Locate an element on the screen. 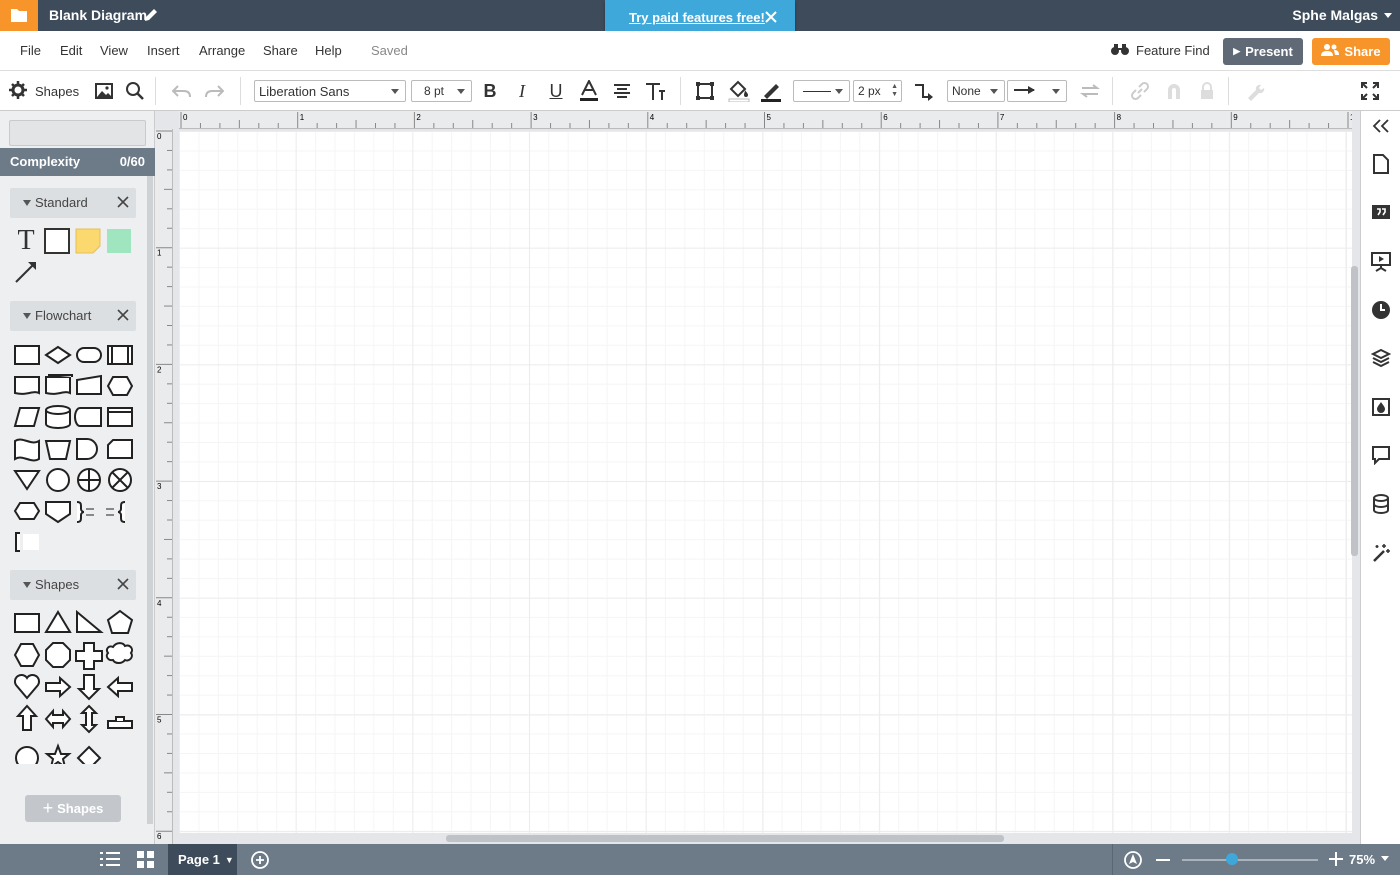 The width and height of the screenshot is (1400, 875). shape-search-input is located at coordinates (77, 133).